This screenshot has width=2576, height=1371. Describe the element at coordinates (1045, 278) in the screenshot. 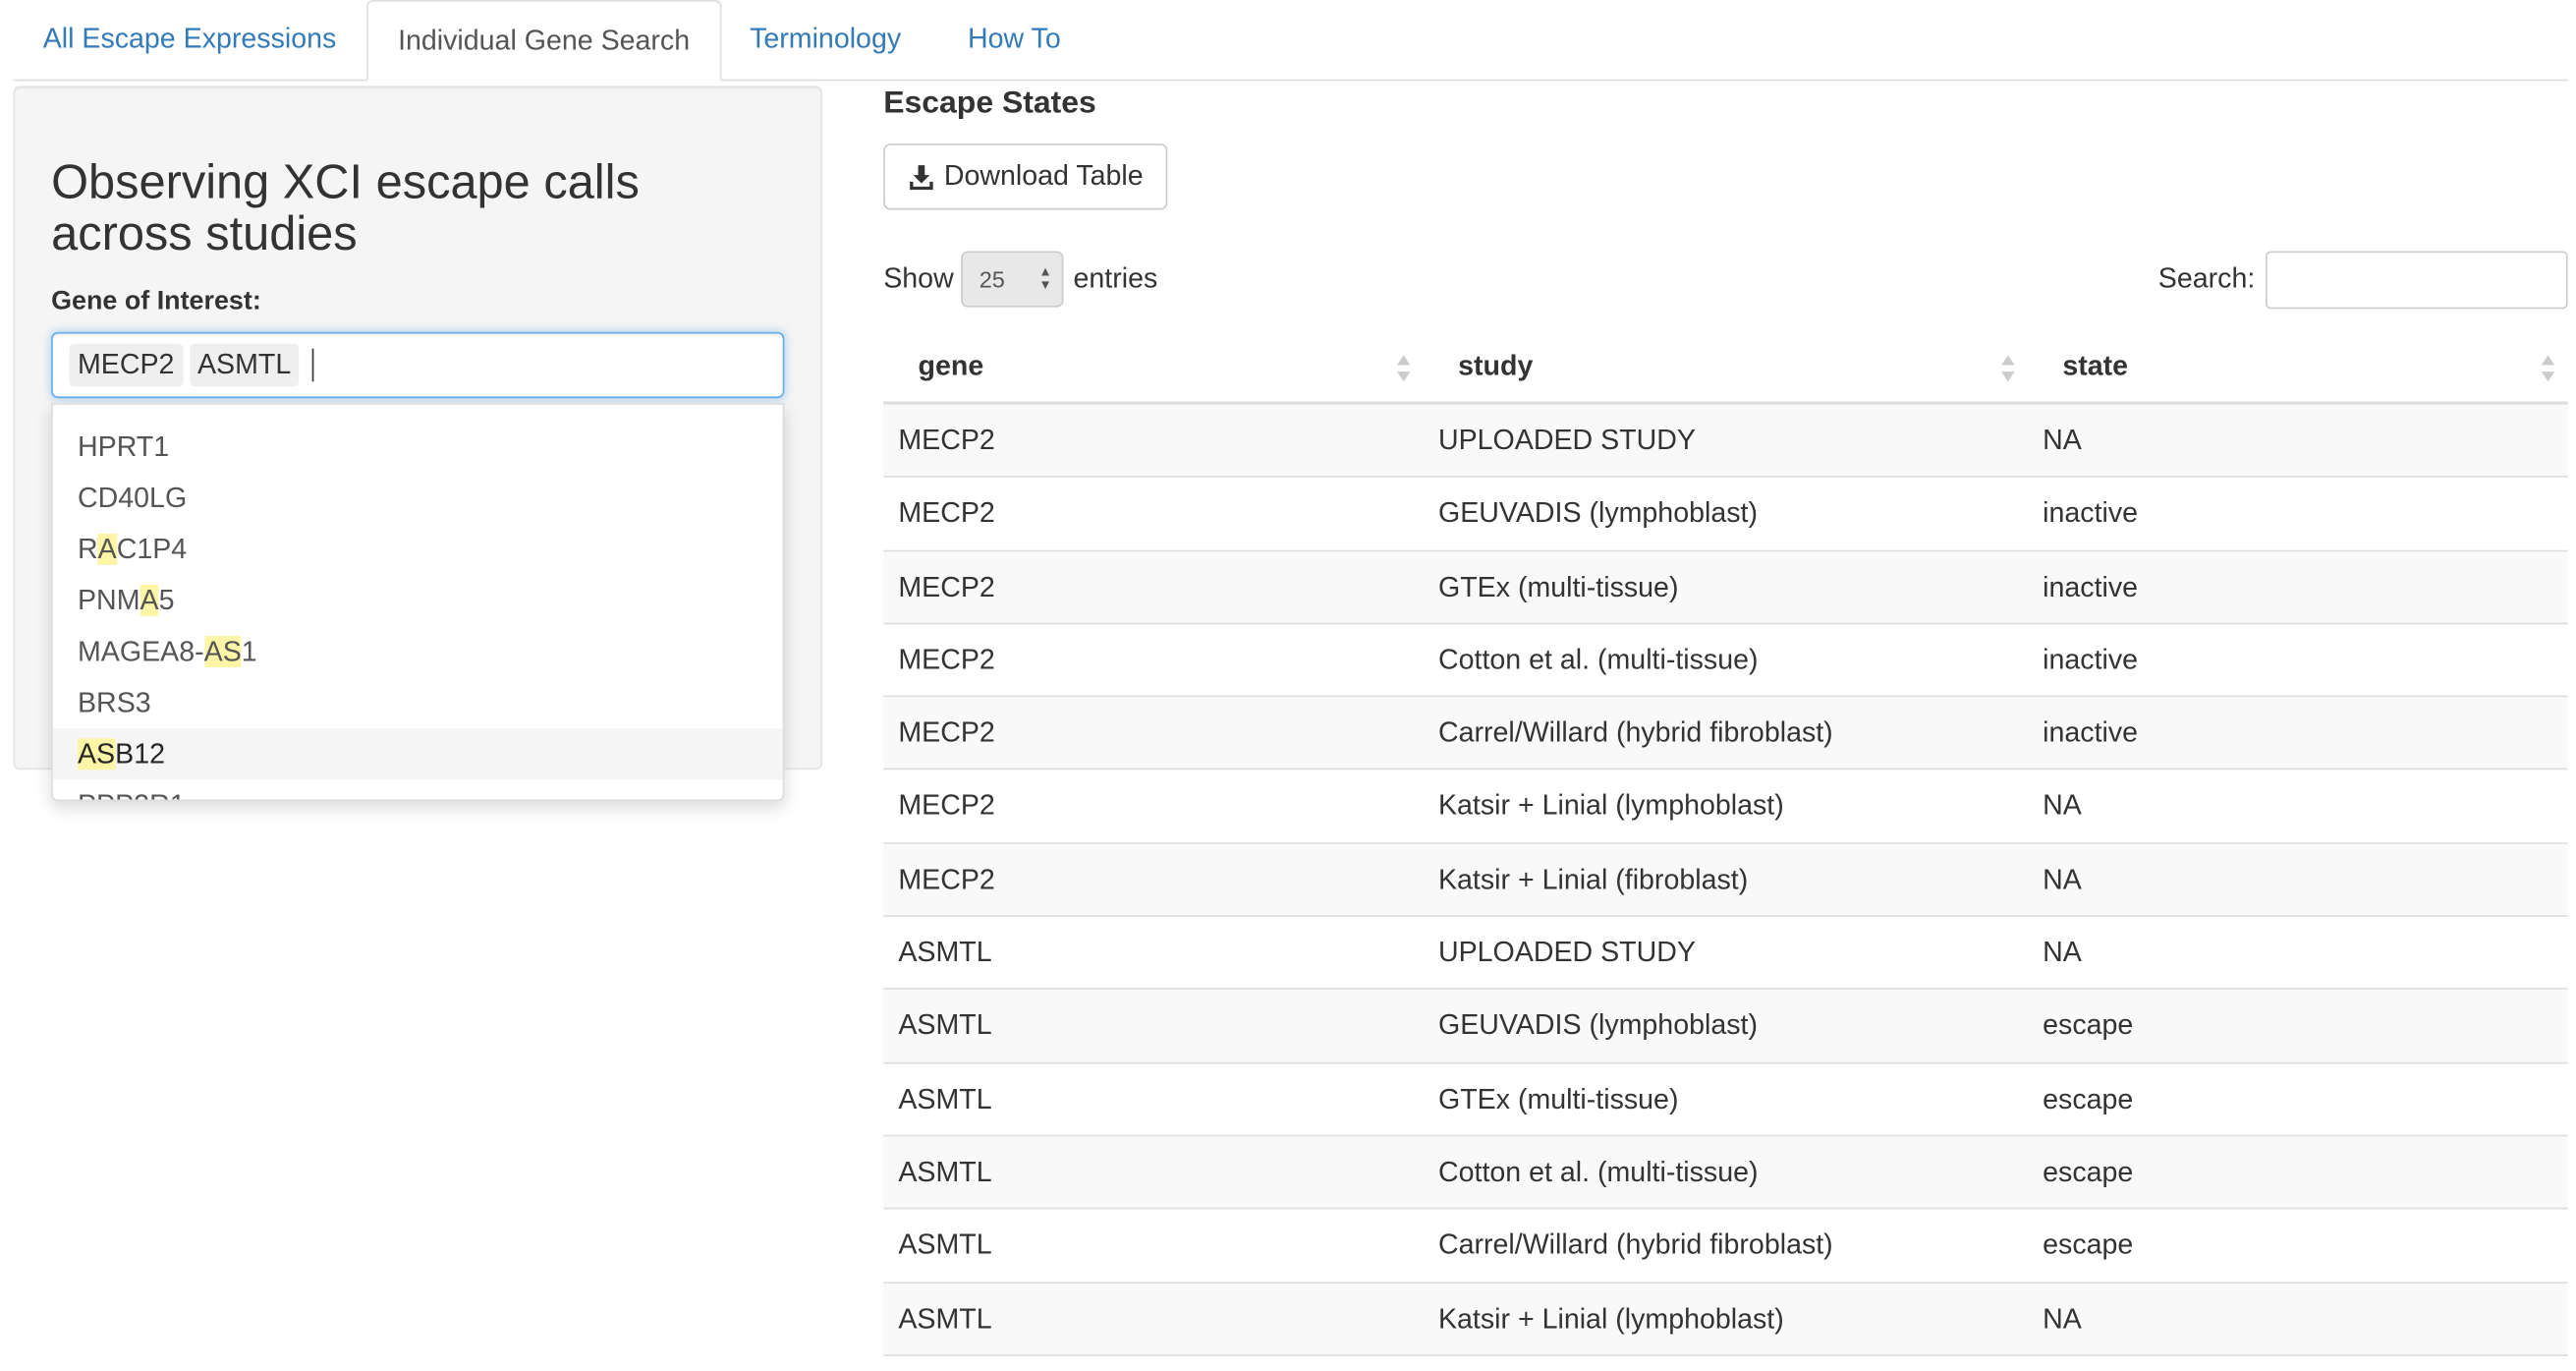

I see `select-arrows-icon: ▲ ▼` at that location.